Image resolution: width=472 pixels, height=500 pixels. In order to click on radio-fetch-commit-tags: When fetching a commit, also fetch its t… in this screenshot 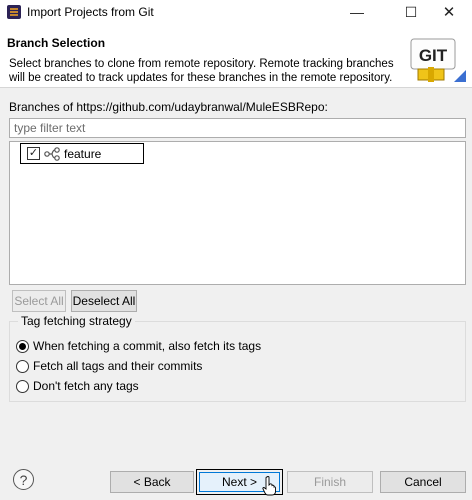, I will do `click(138, 346)`.